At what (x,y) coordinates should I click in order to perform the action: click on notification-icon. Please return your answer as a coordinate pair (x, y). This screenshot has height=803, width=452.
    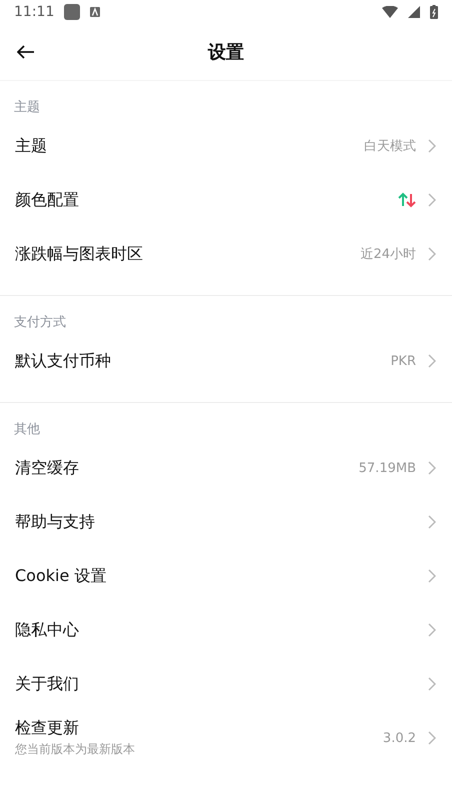
    Looking at the image, I should click on (95, 12).